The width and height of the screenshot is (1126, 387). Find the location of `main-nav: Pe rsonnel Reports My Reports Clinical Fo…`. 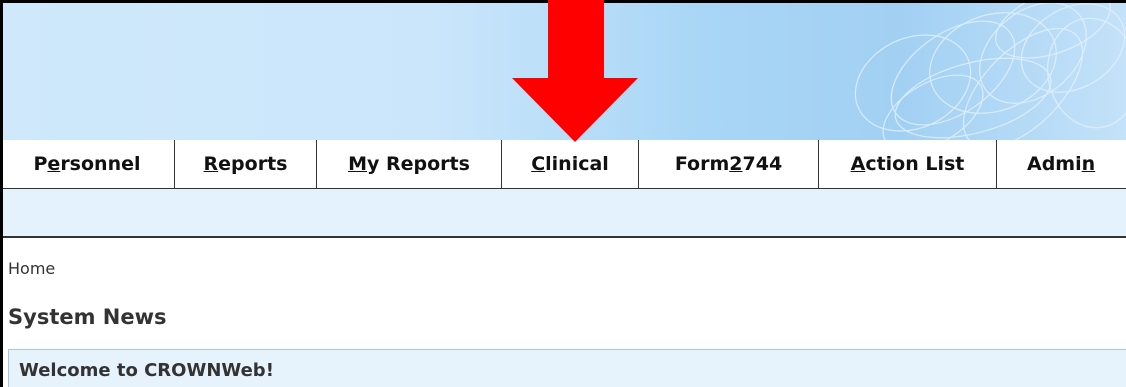

main-nav: Pe rsonnel Reports My Reports Clinical Fo… is located at coordinates (563, 164).